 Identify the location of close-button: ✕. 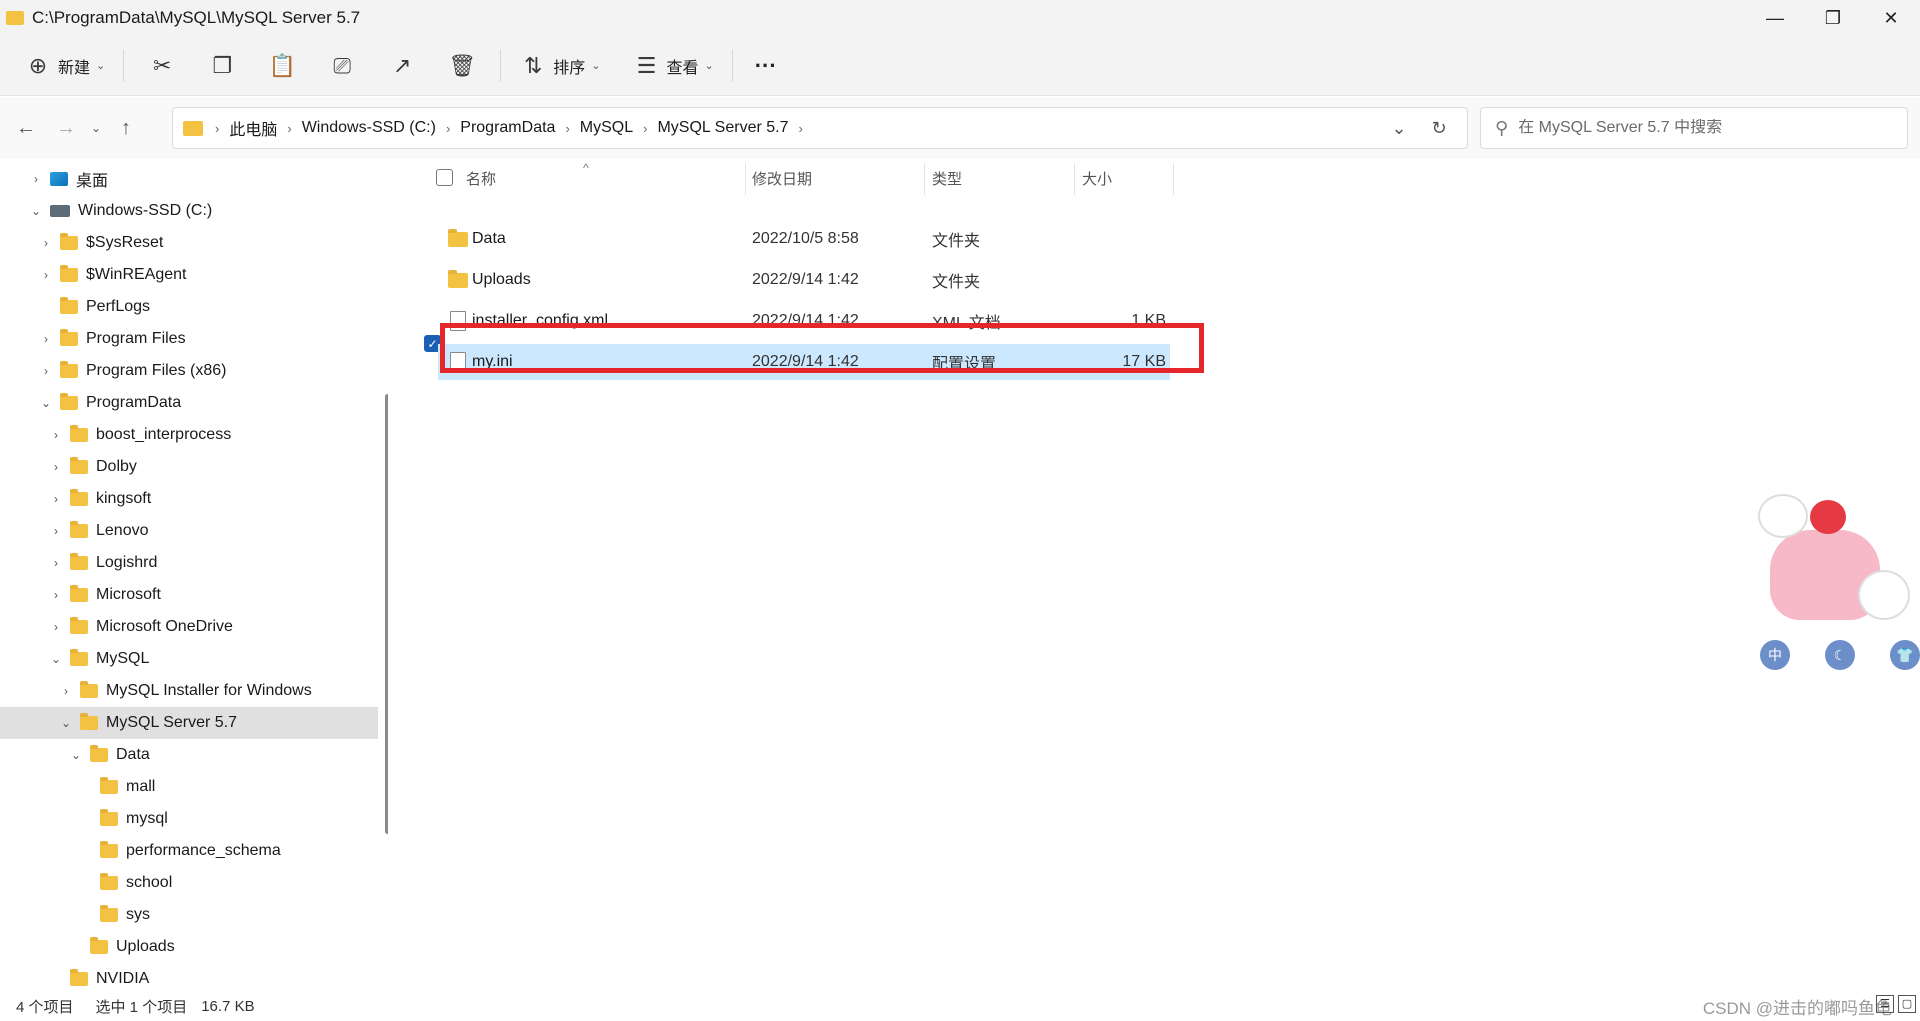
(1891, 18).